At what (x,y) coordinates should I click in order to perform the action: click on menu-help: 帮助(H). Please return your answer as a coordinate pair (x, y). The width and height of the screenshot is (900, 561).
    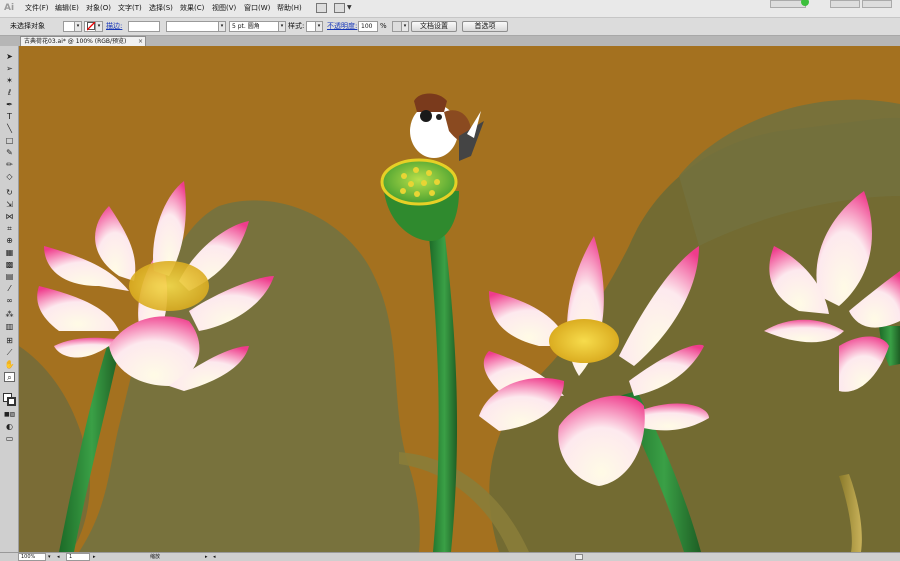
    Looking at the image, I should click on (289, 8).